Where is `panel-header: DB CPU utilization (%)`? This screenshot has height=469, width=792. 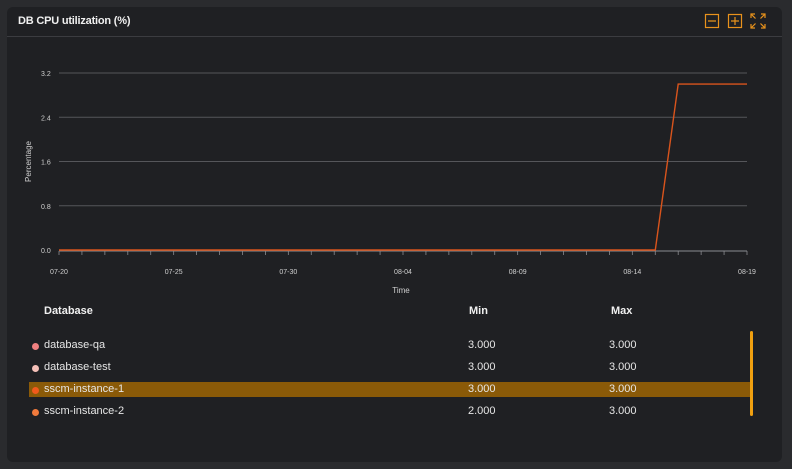 panel-header: DB CPU utilization (%) is located at coordinates (394, 22).